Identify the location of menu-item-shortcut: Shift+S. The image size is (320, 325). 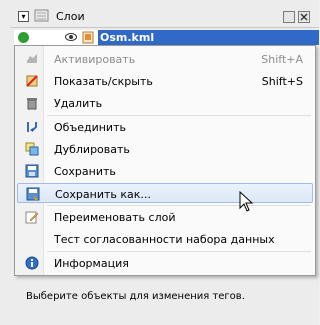
(282, 81).